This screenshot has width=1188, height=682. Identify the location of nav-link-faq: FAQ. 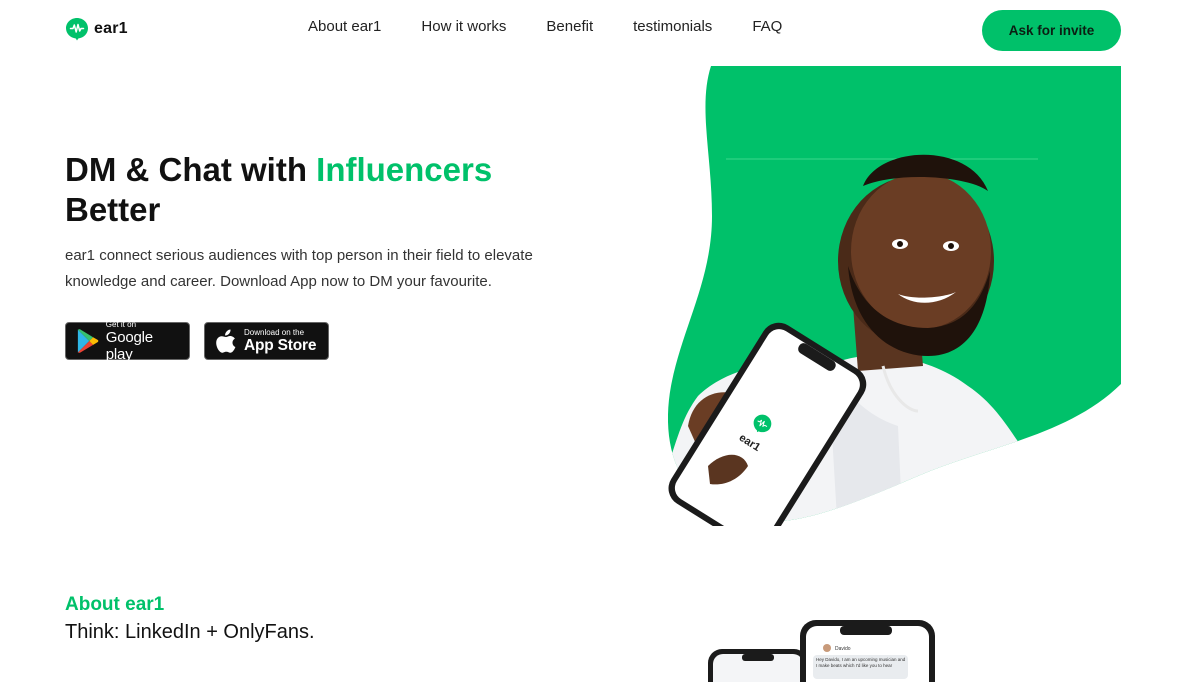
(767, 26).